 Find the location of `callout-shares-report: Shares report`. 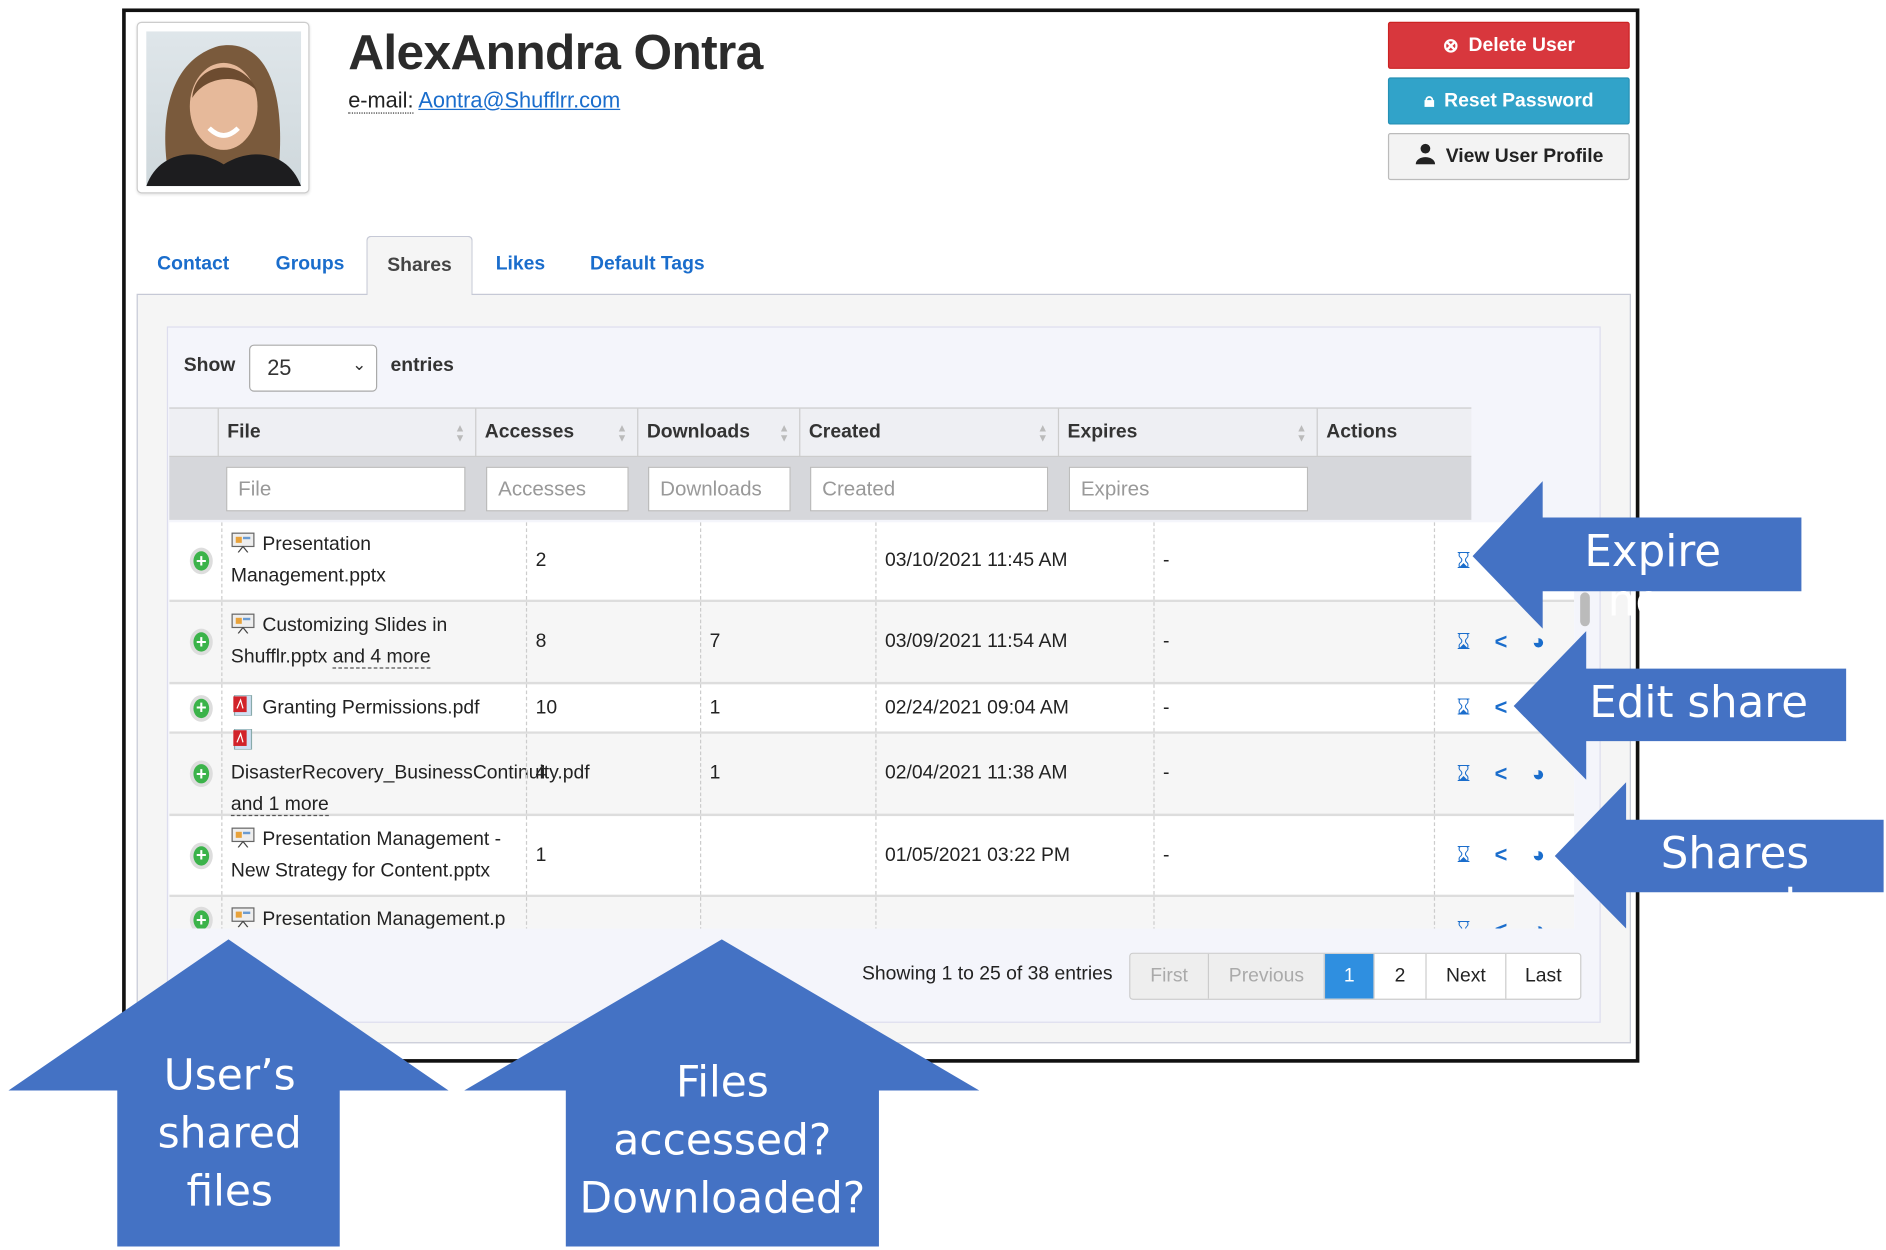

callout-shares-report: Shares report is located at coordinates (1735, 879).